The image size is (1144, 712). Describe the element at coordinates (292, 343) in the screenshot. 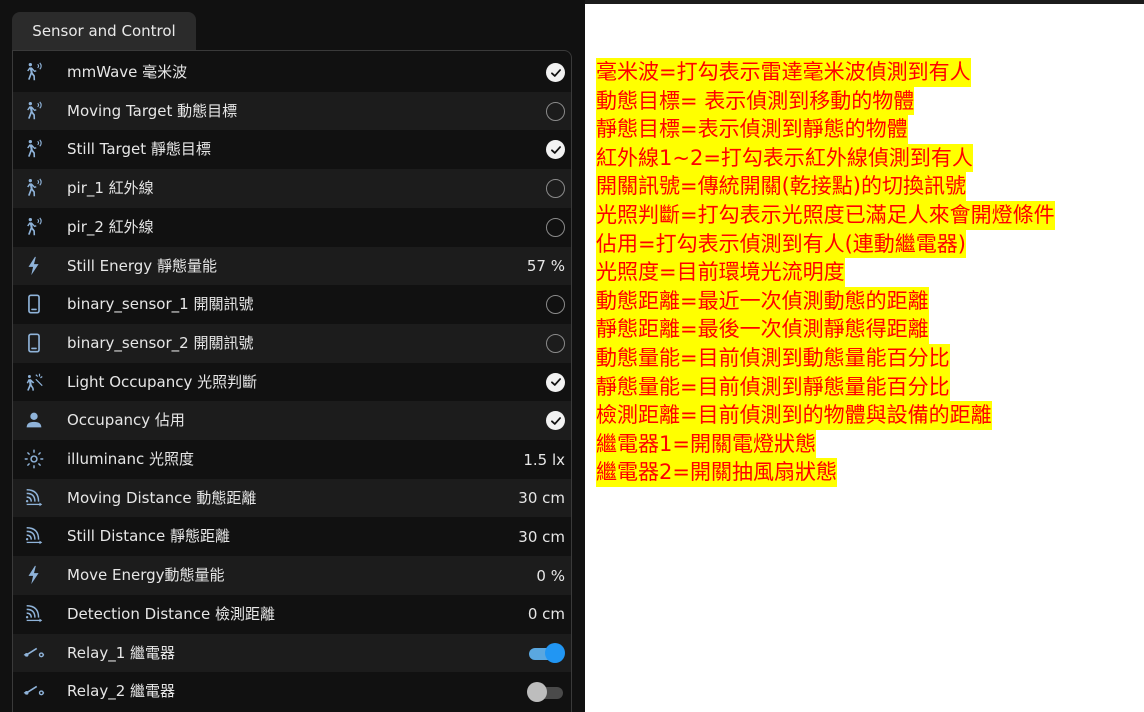

I see `entity-row: binary_sensor_2 開關訊號` at that location.